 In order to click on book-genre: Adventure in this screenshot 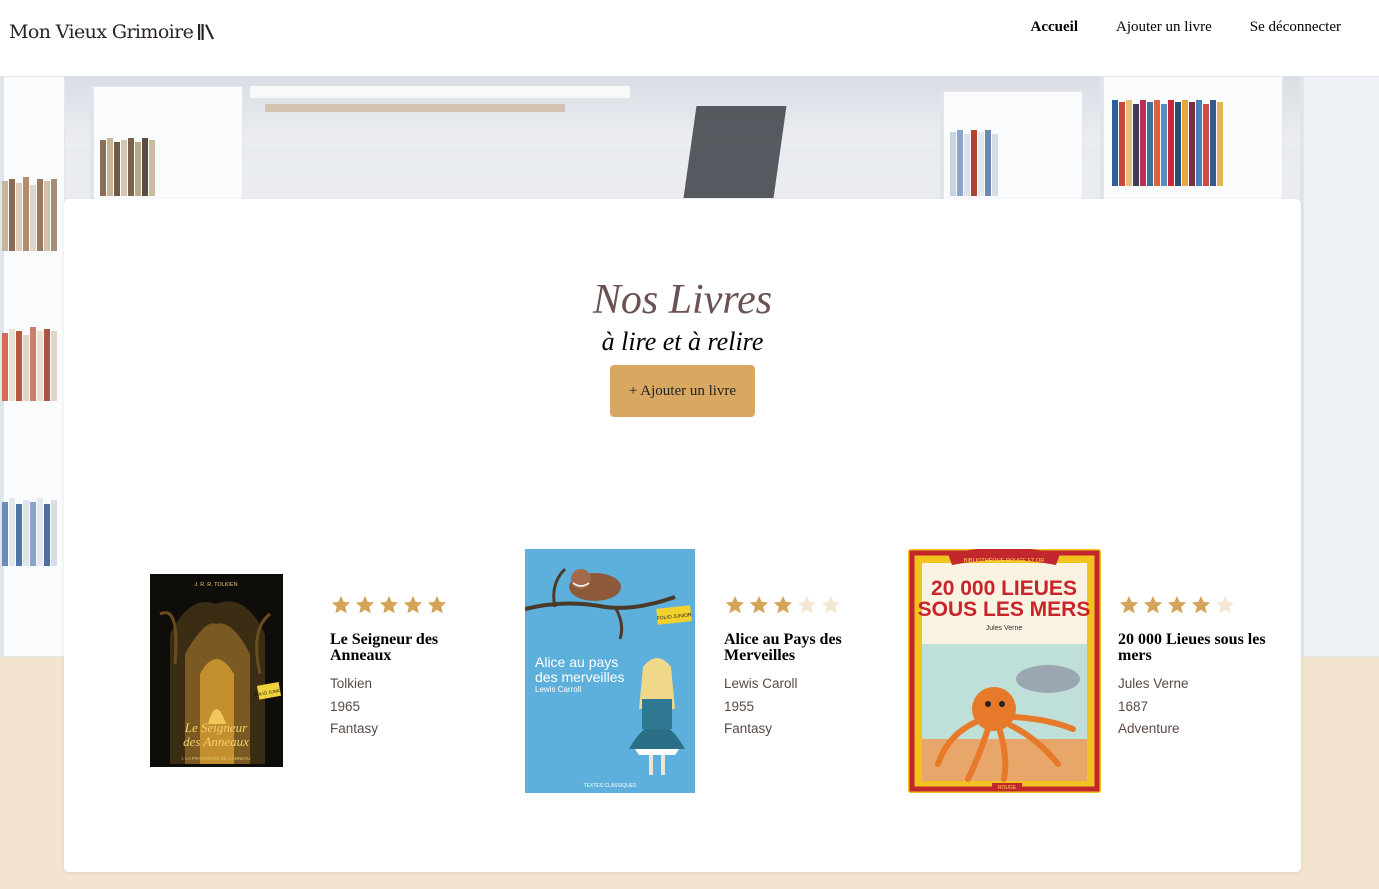, I will do `click(1149, 728)`.